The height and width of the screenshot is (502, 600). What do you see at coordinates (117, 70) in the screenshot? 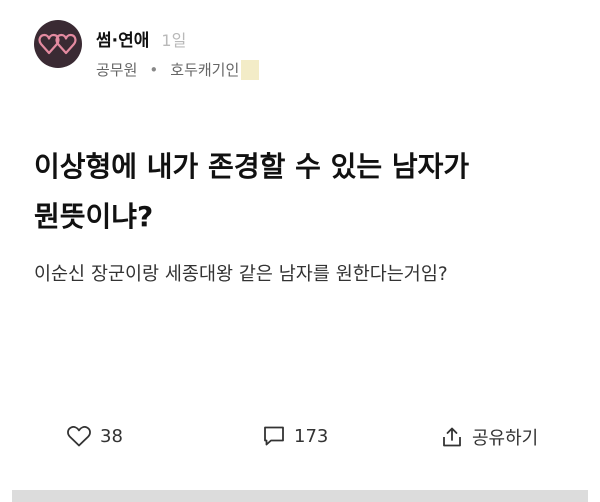
I see `author-job: 공무원` at bounding box center [117, 70].